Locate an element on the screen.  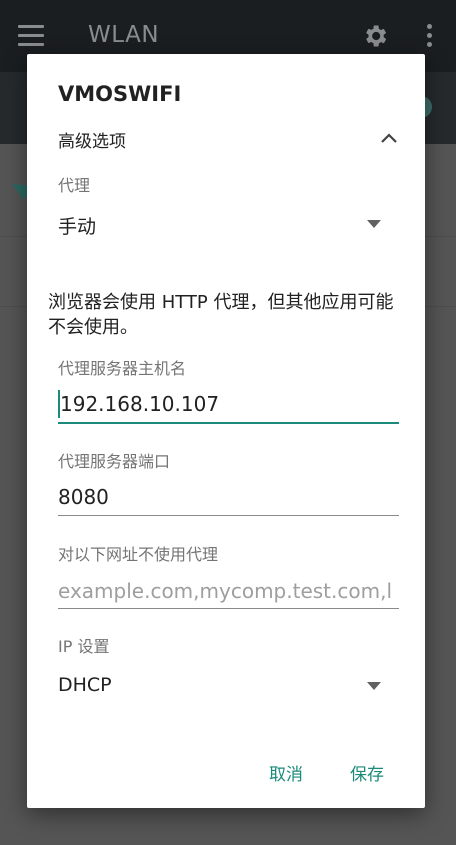
app-title: WLAN is located at coordinates (124, 35).